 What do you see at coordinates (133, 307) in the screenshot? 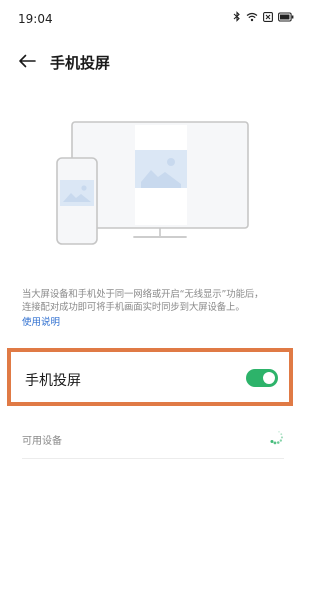
I see `description-line: 连接配对成功即可将手机画面实时同步到大屏设备上。` at bounding box center [133, 307].